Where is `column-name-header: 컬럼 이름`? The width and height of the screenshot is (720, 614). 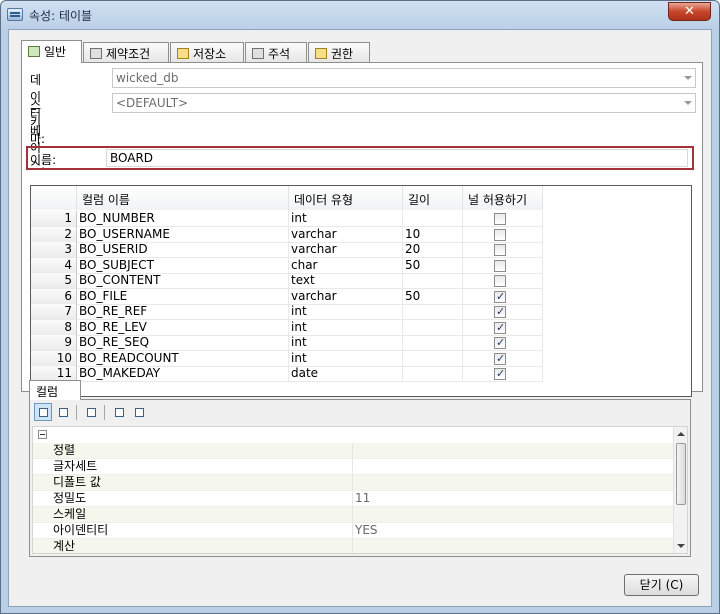 column-name-header: 컬럼 이름 is located at coordinates (183, 198).